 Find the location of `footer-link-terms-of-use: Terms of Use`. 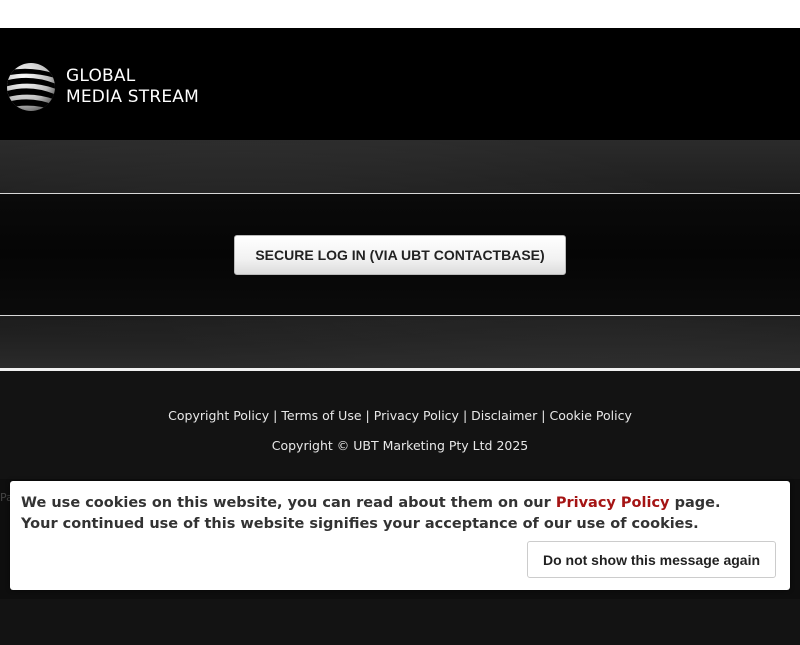

footer-link-terms-of-use: Terms of Use is located at coordinates (321, 415).